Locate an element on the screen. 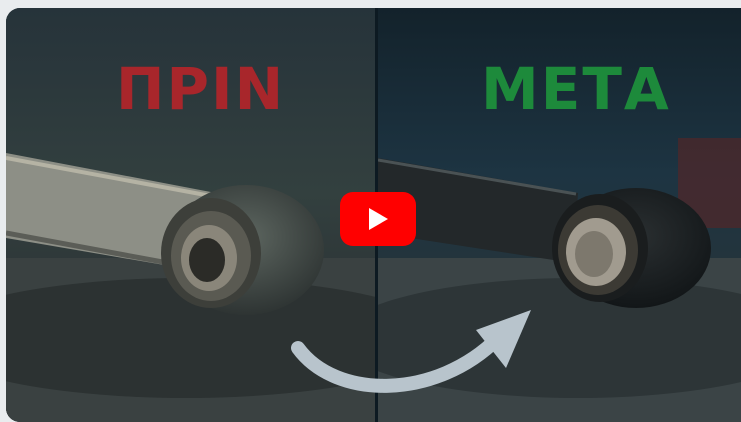 This screenshot has height=422, width=741. play-icon is located at coordinates (378, 219).